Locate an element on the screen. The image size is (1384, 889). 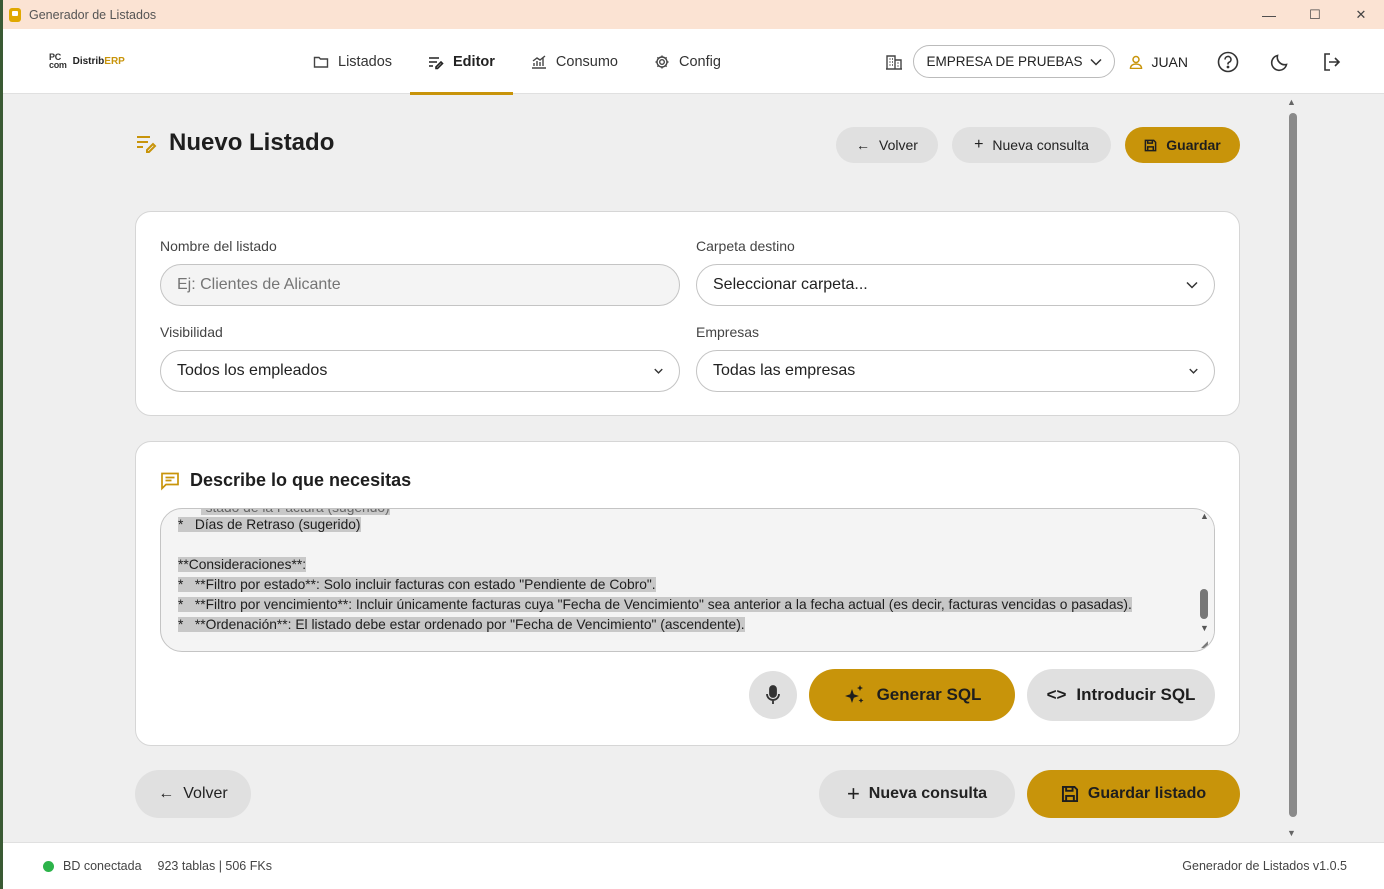
page-scroll-thumb is located at coordinates (1293, 465).